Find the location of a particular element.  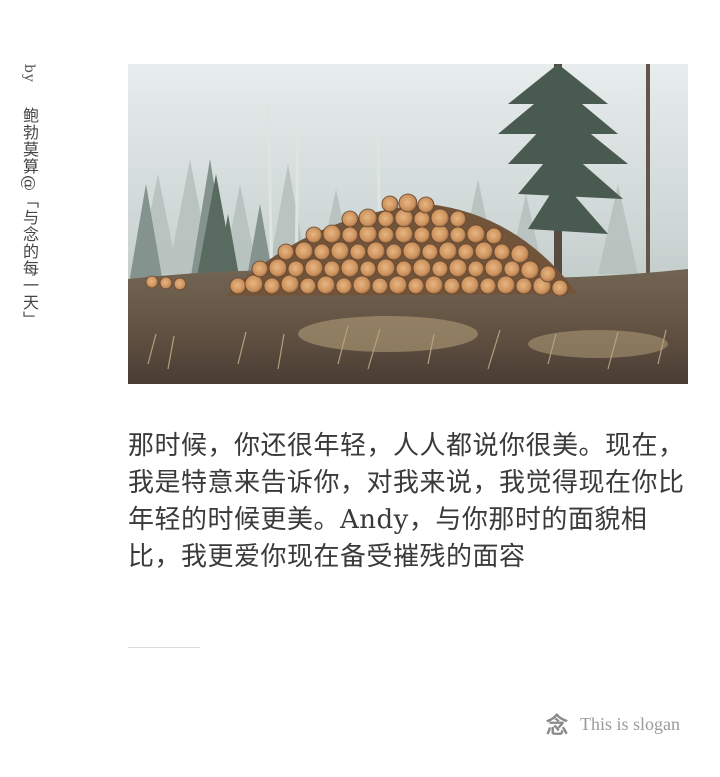

brand-mark-icon: 念 is located at coordinates (556, 726).